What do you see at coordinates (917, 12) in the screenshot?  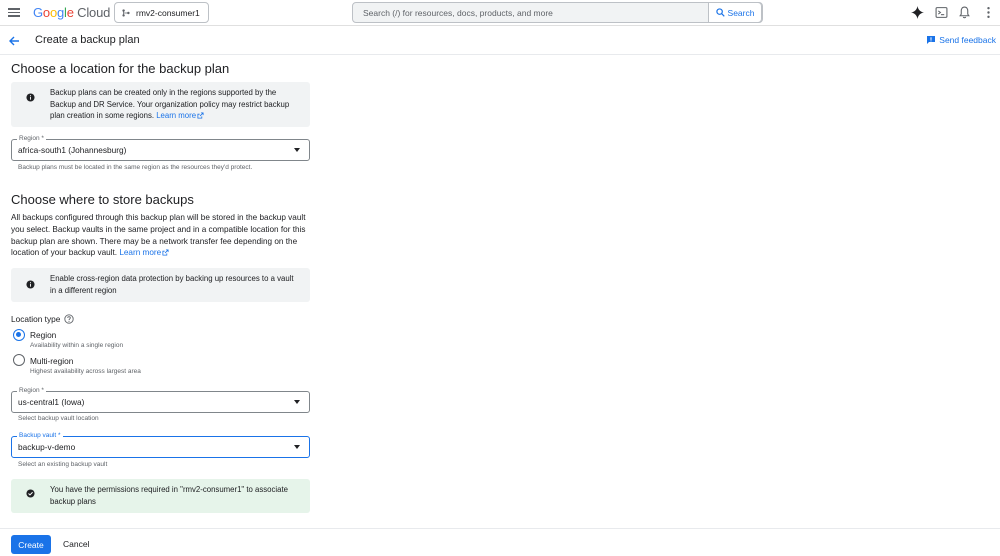 I see `gemini-sparkle-icon` at bounding box center [917, 12].